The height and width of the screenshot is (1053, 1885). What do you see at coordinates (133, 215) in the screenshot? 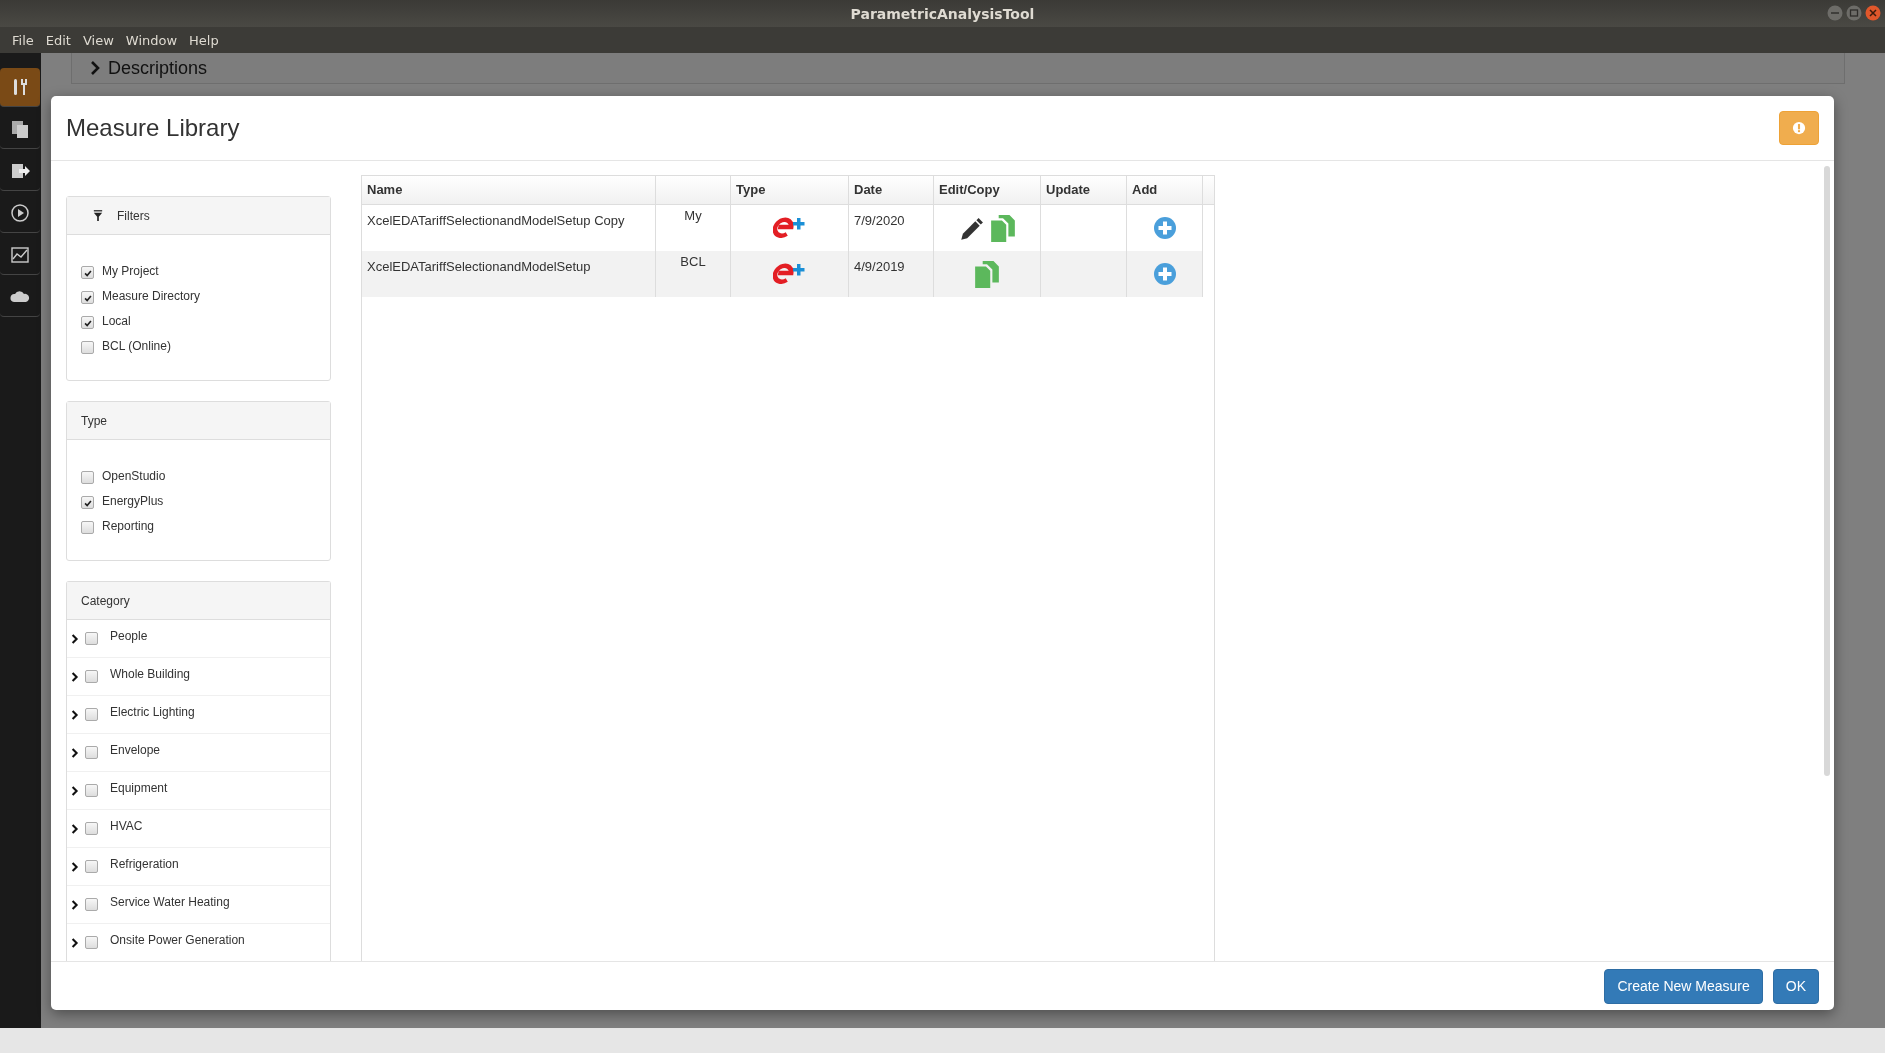
I see `panel-title: Filters` at bounding box center [133, 215].